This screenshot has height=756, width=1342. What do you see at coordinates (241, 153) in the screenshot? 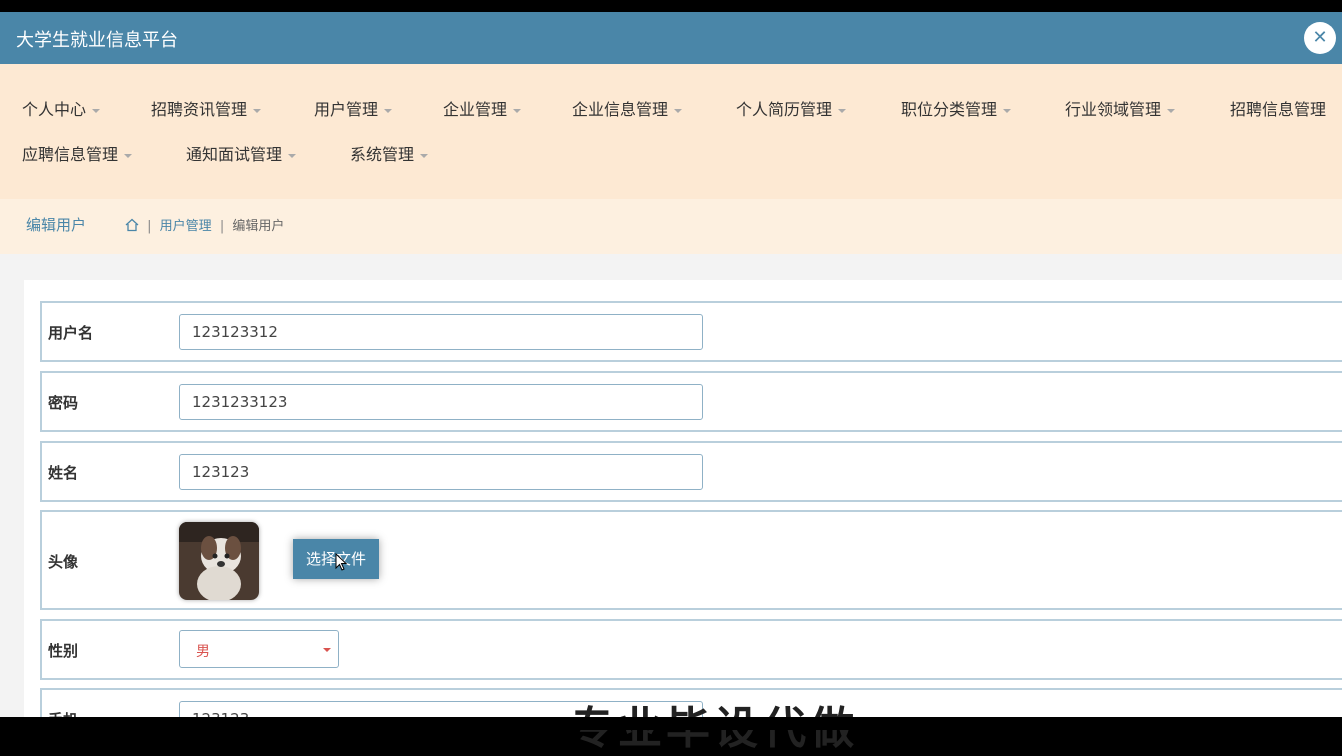
I see `menu-item-interview-notices: 通知面试管理` at bounding box center [241, 153].